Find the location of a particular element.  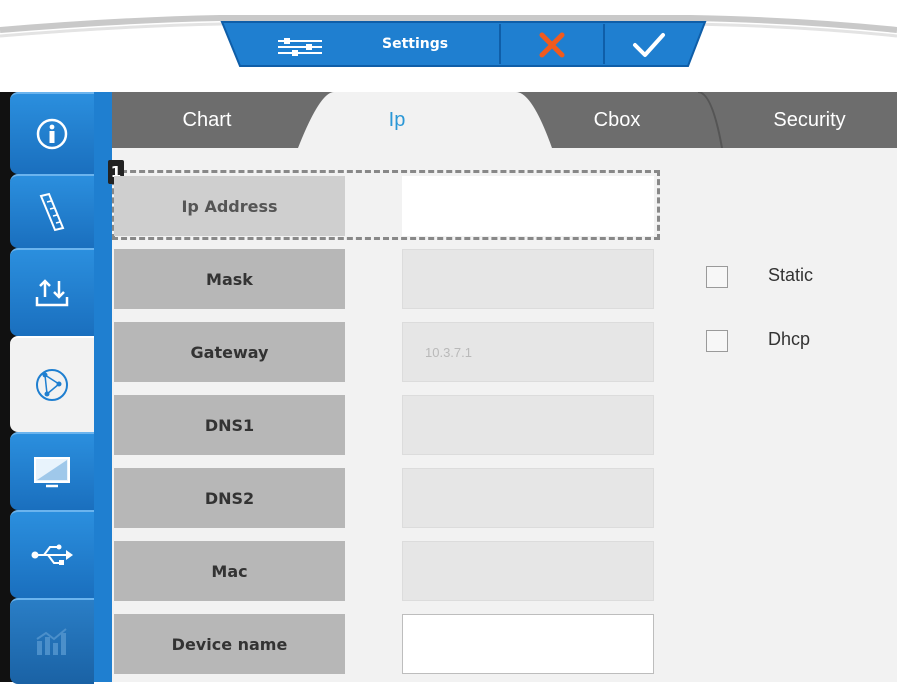

sidebar-item-usb is located at coordinates (52, 554).